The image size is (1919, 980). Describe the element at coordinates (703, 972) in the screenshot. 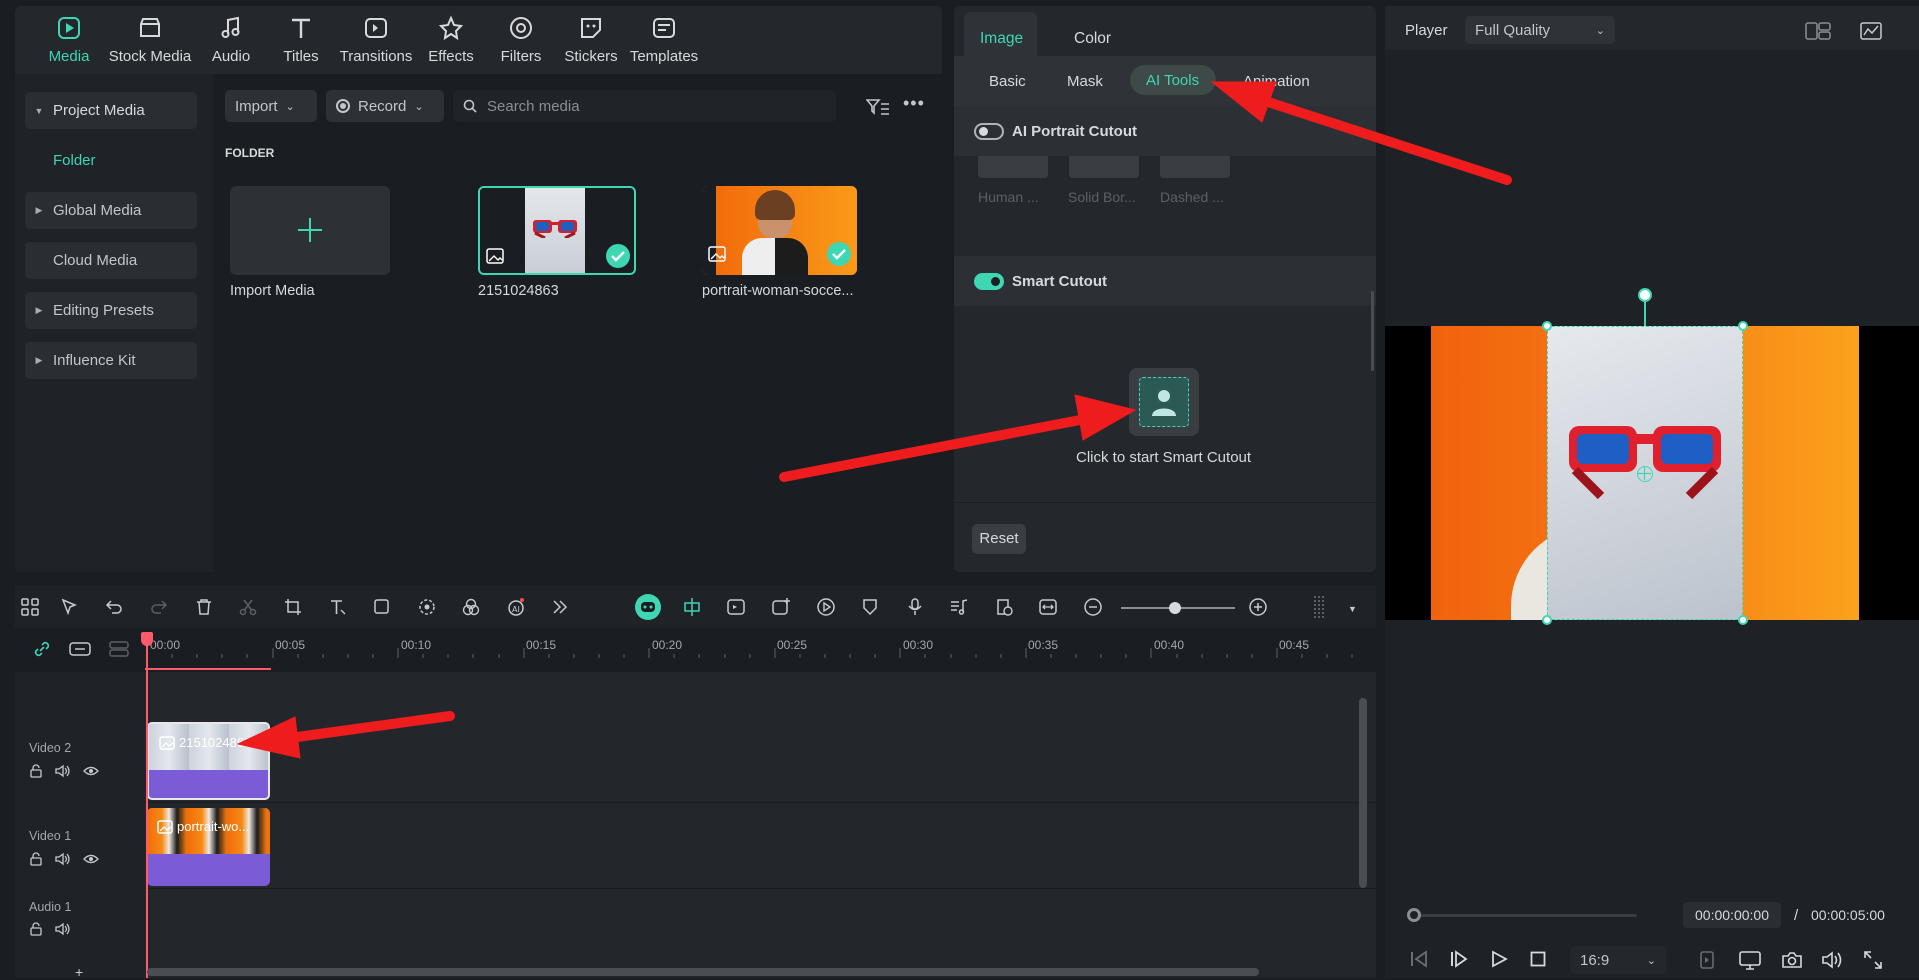

I see `horizontal-scrollbar` at that location.